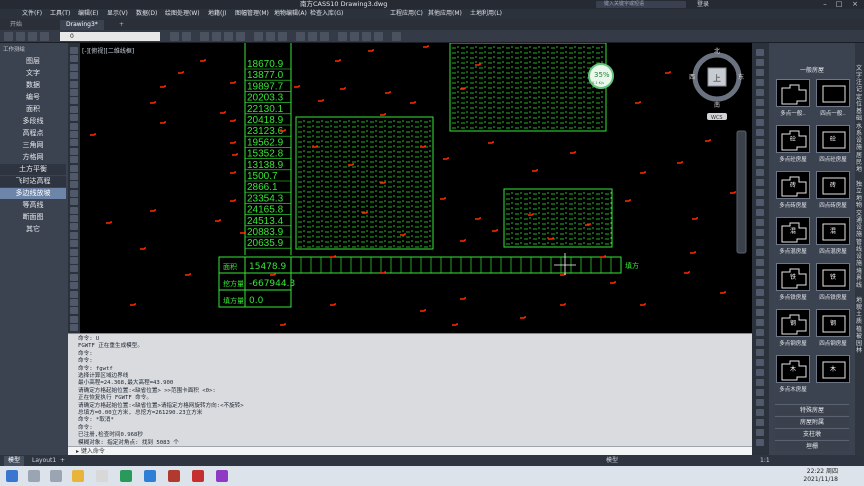  Describe the element at coordinates (364, 183) in the screenshot. I see `grid-block-left` at that location.